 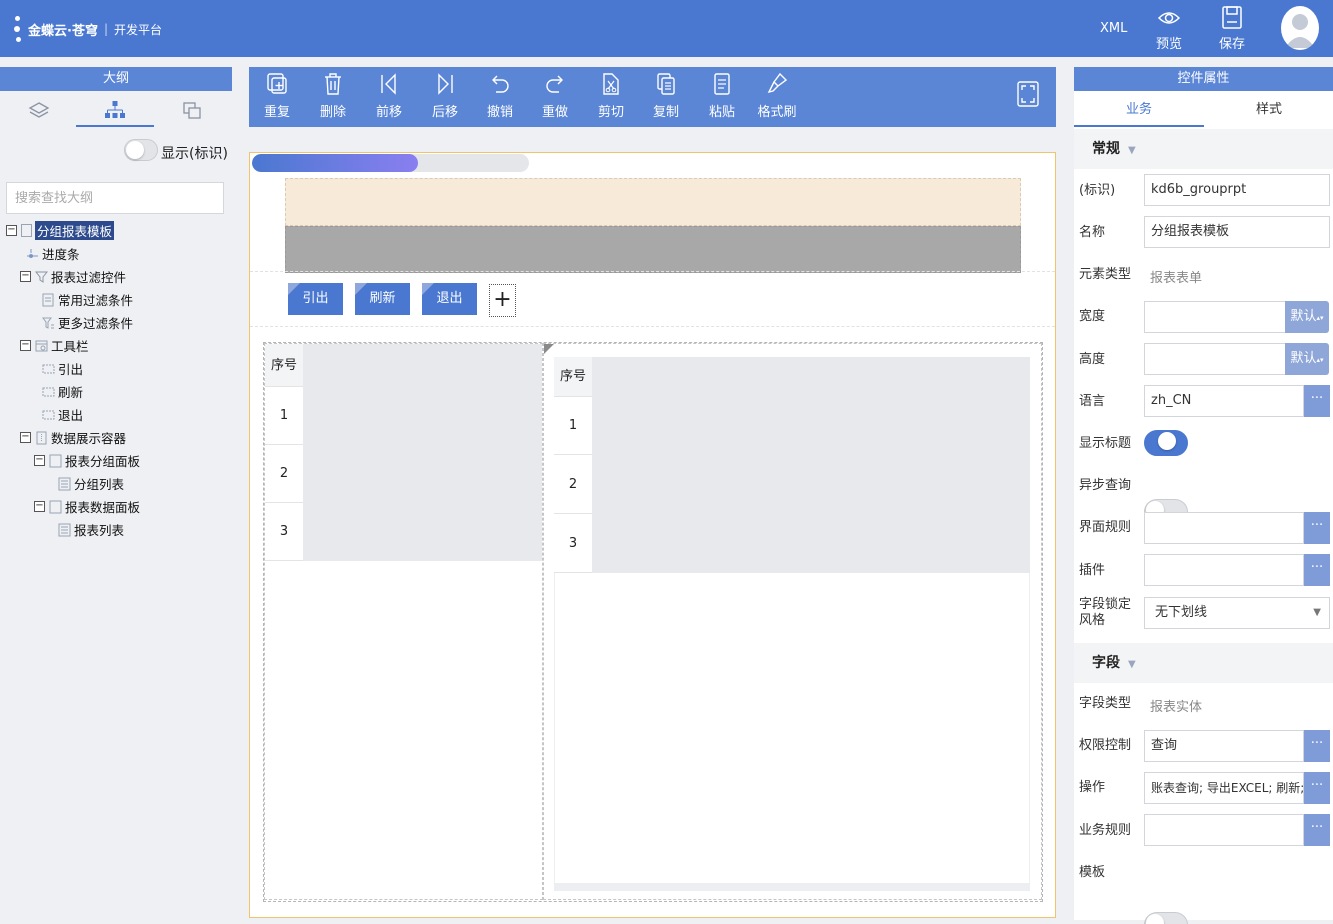 What do you see at coordinates (1317, 528) in the screenshot?
I see `ui-rule-more-button: ···` at bounding box center [1317, 528].